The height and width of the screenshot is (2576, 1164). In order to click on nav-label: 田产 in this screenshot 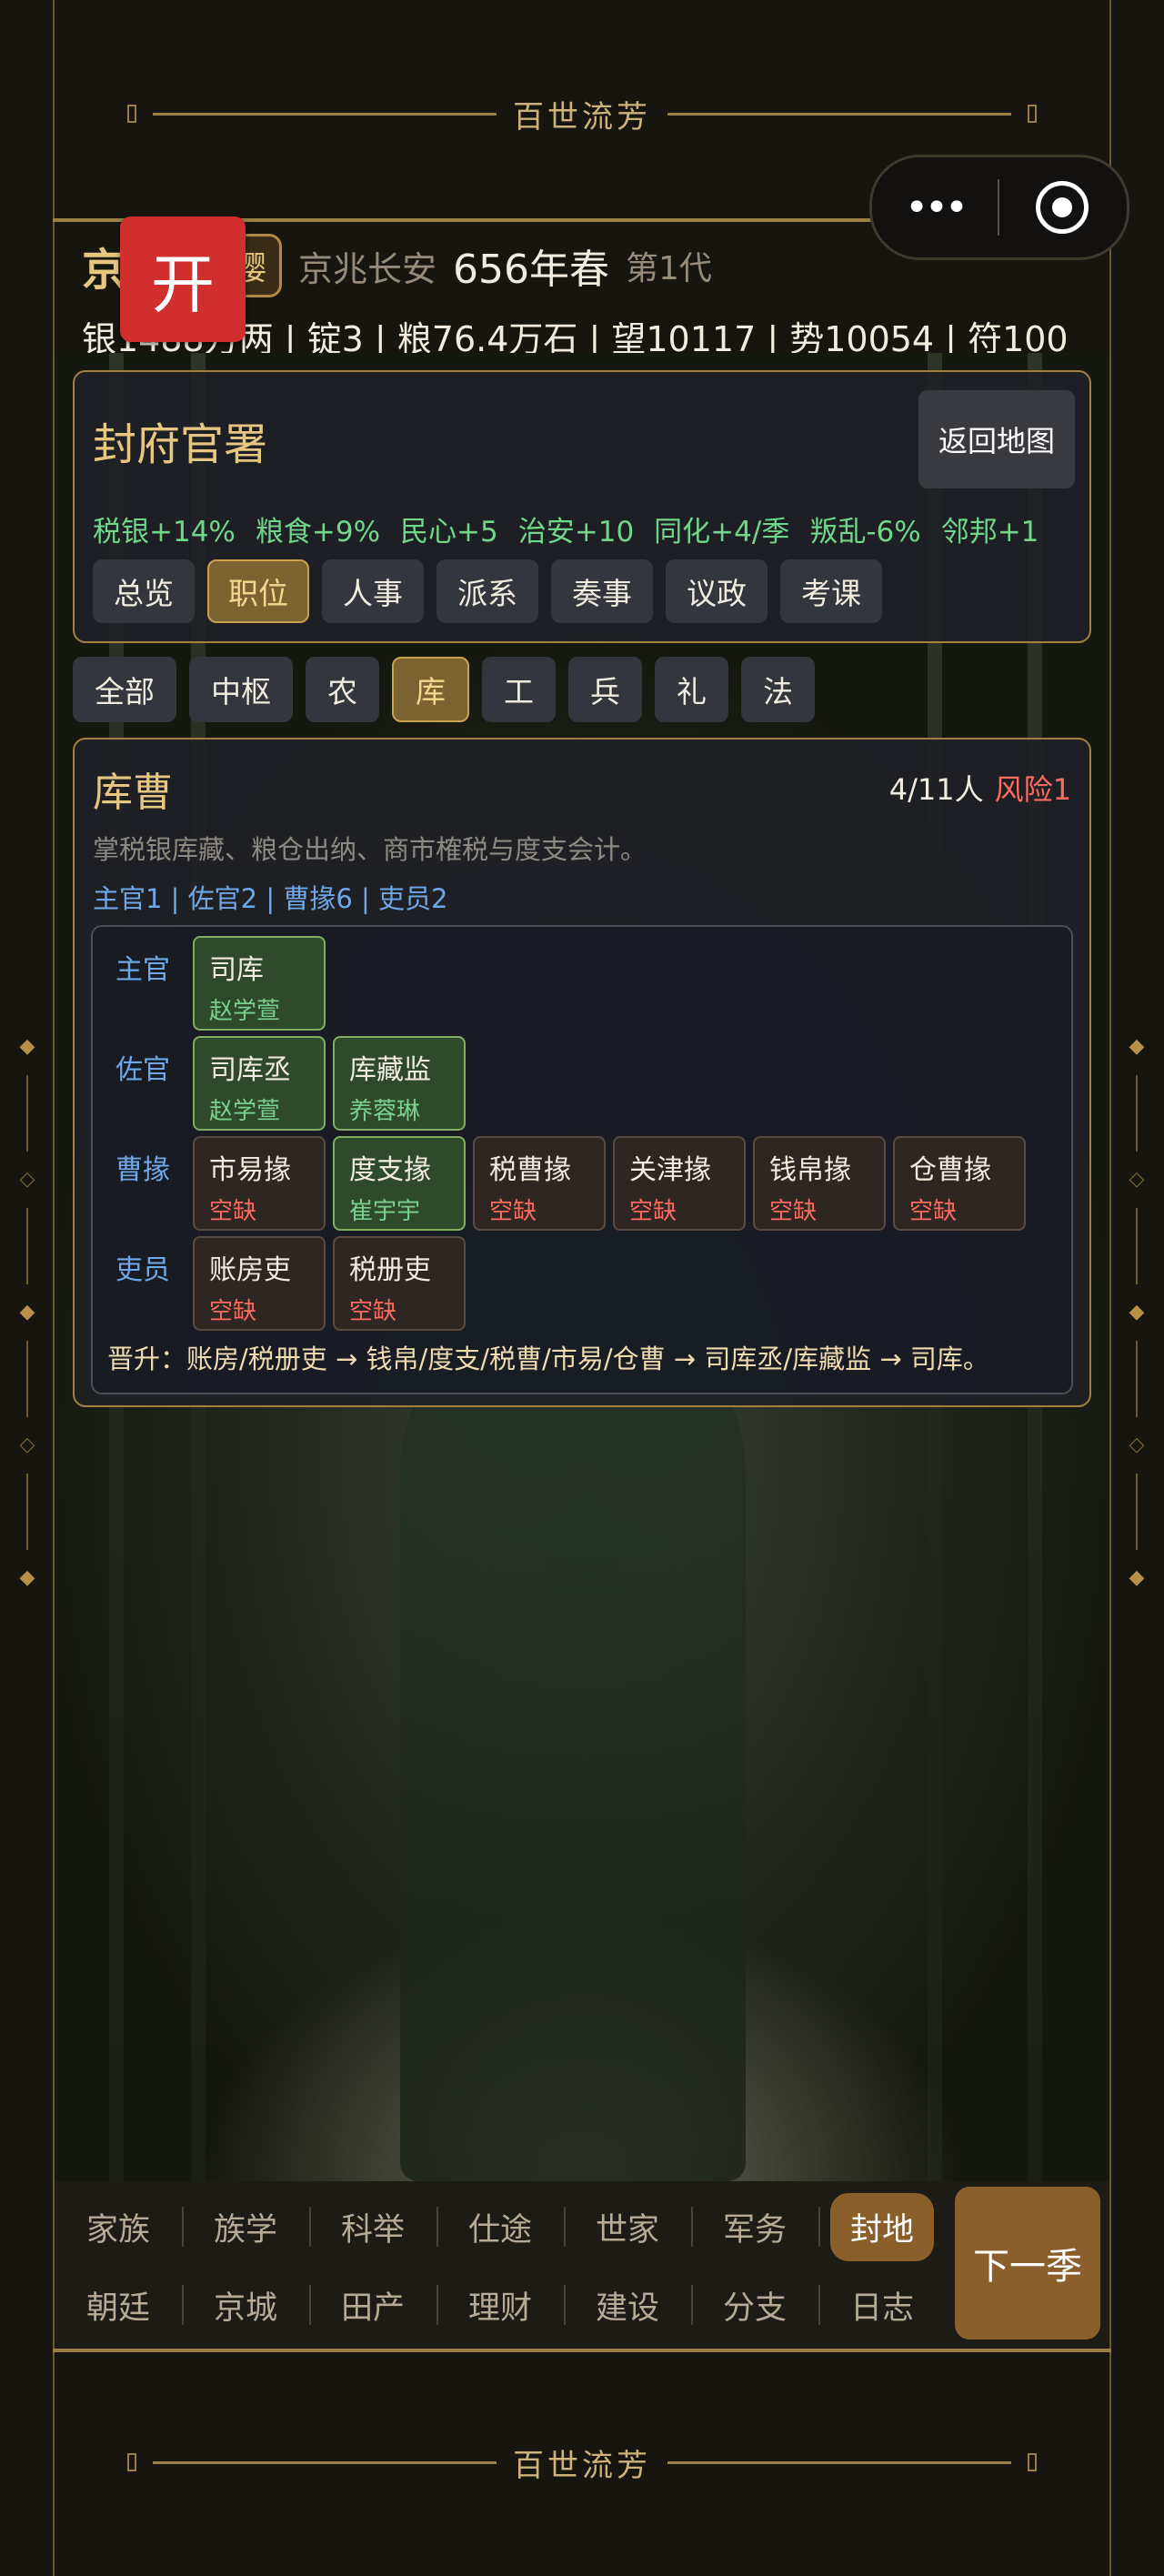, I will do `click(373, 2308)`.